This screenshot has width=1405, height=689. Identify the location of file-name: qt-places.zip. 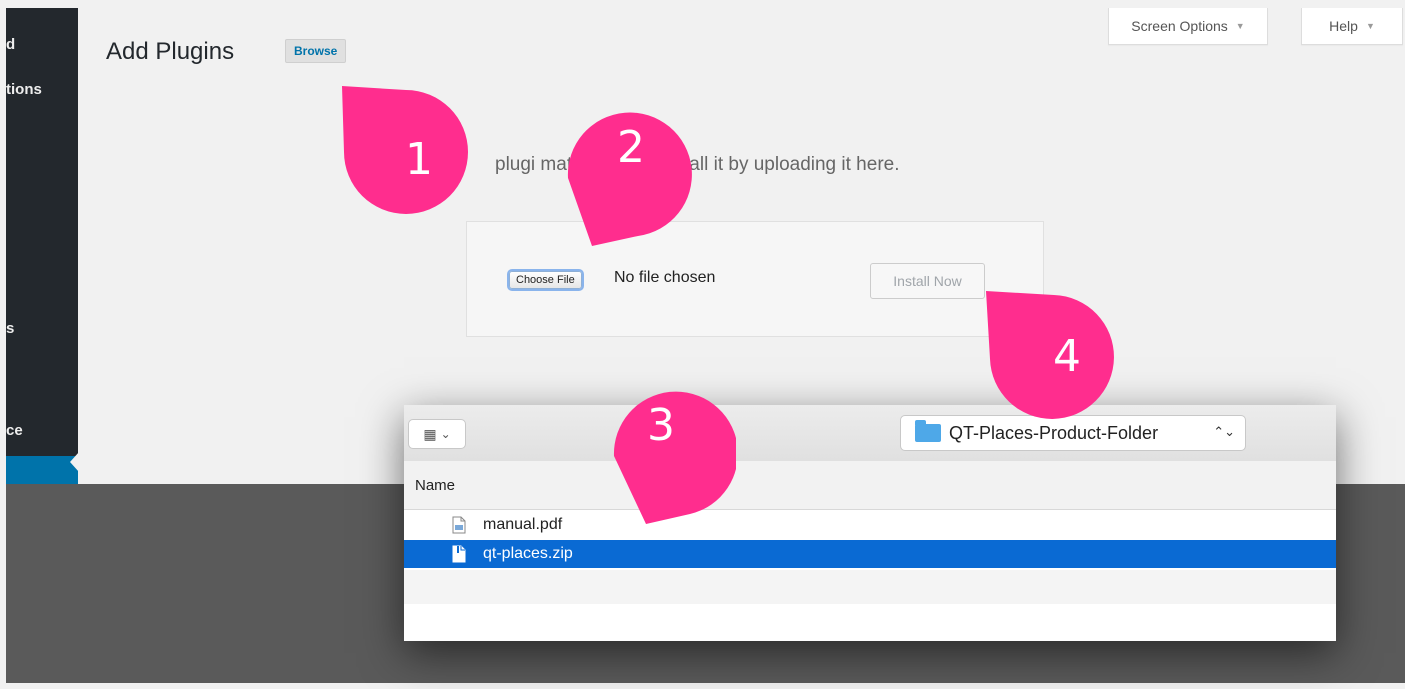
(528, 553).